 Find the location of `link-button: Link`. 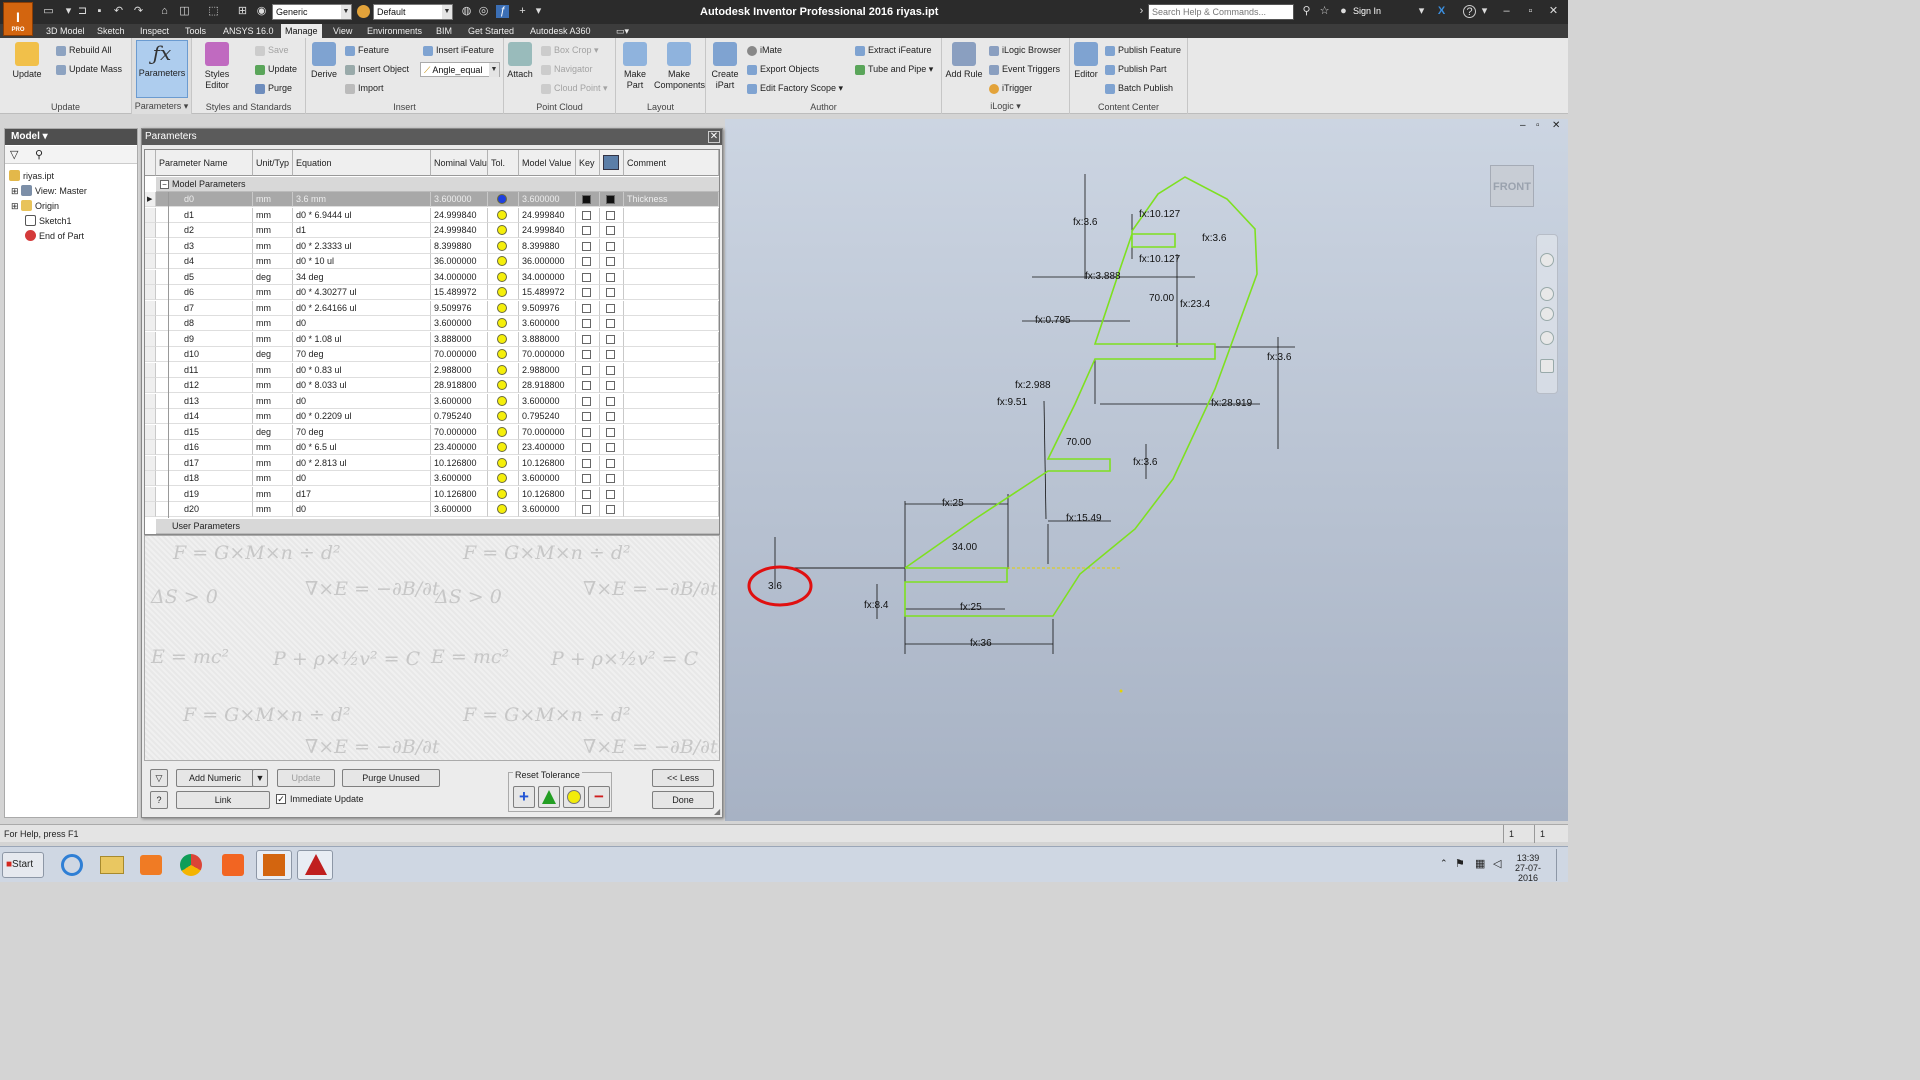

link-button: Link is located at coordinates (223, 800).